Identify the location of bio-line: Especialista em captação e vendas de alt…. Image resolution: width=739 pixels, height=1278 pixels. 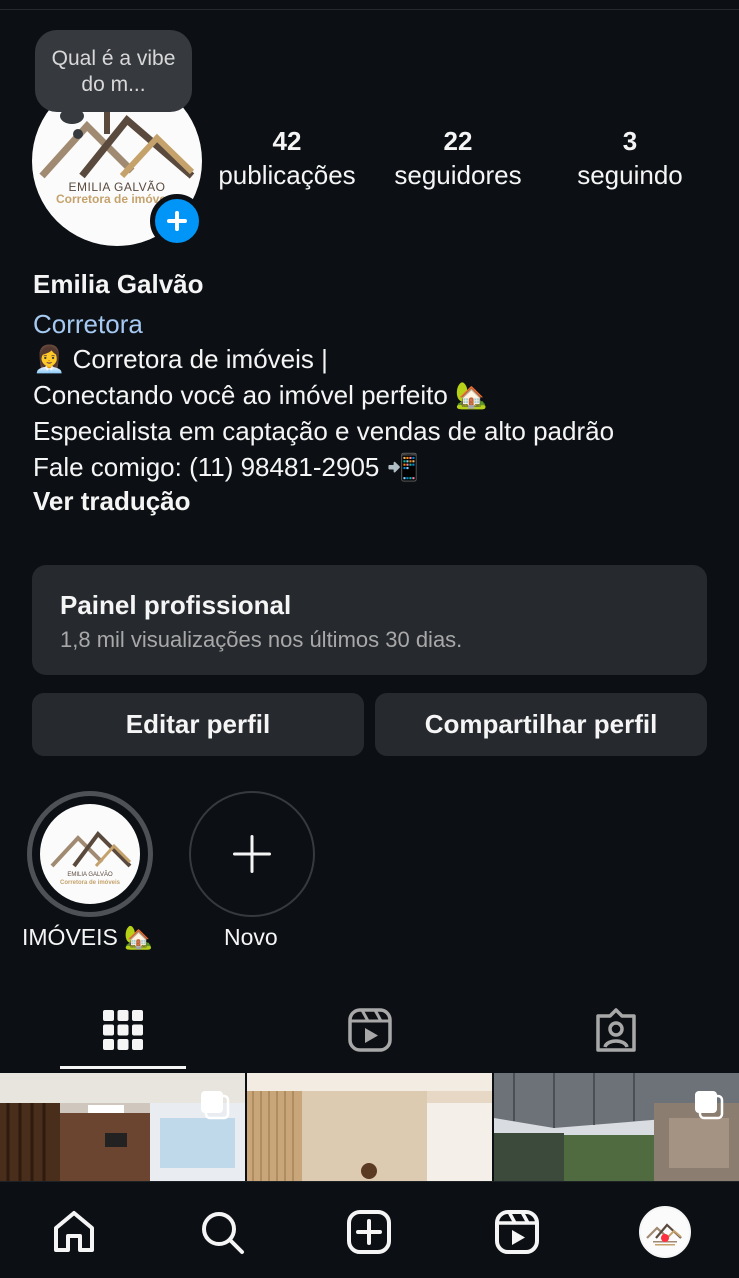
(324, 431).